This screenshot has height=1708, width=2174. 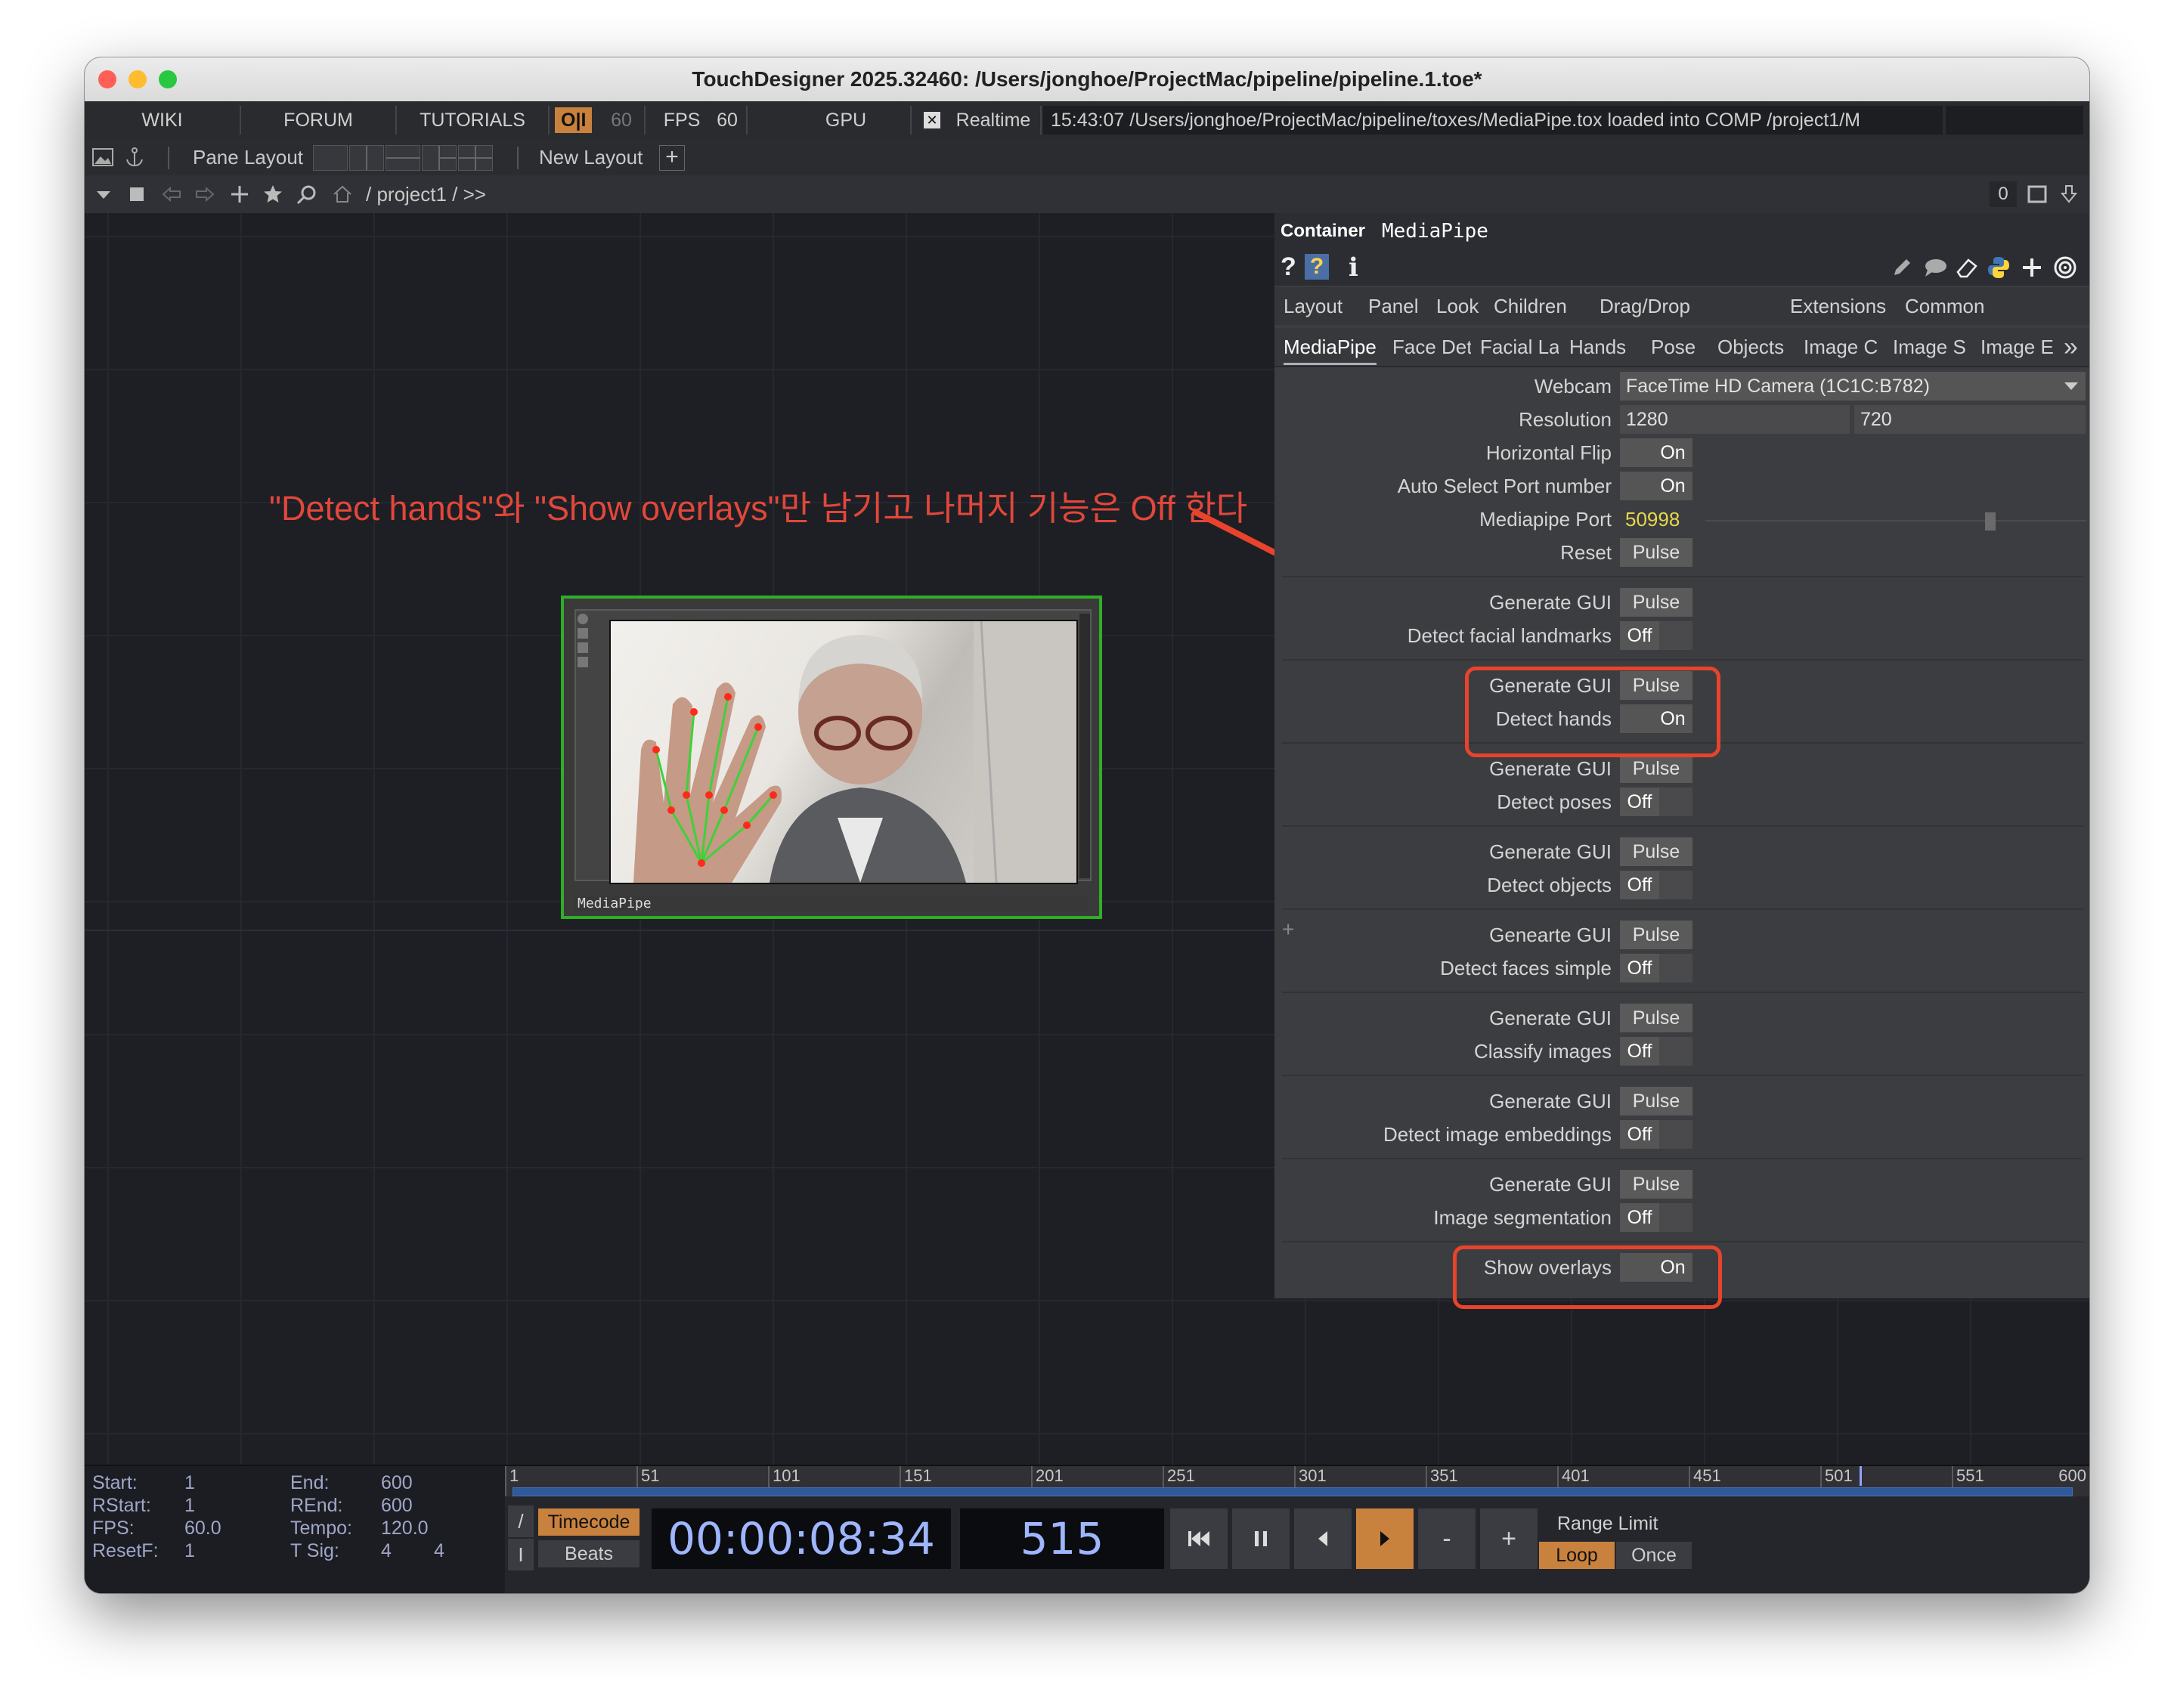 I want to click on tab-layout: Layout, so click(x=1313, y=306).